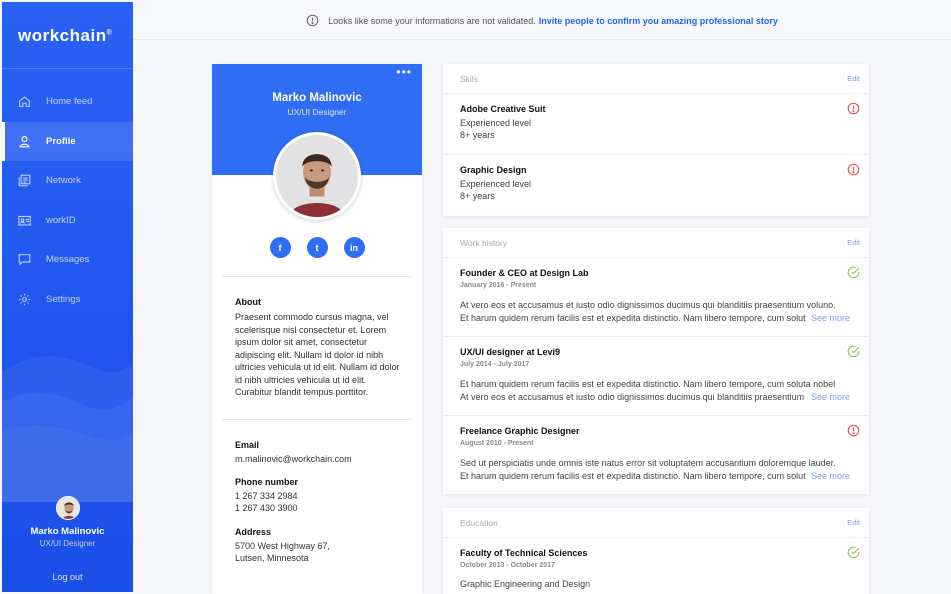  I want to click on social-links: f t in, so click(317, 247).